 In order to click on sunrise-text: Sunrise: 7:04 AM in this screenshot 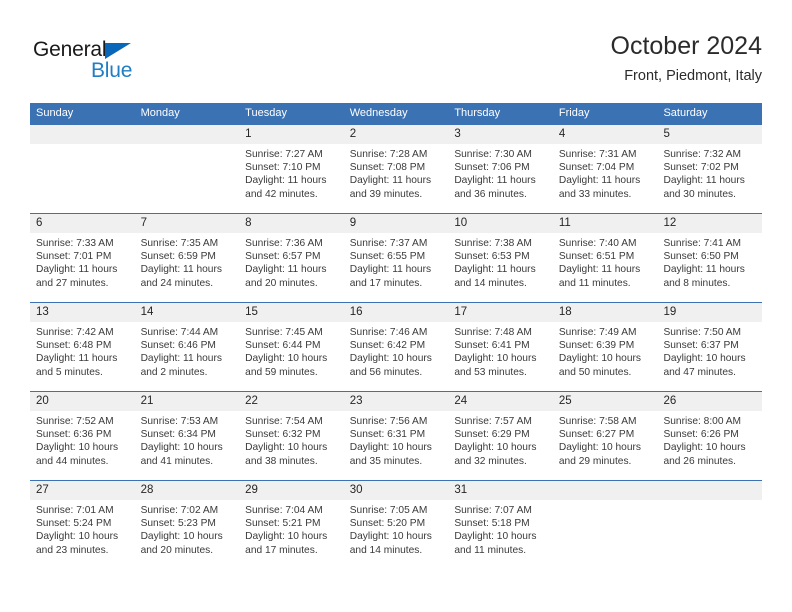, I will do `click(284, 510)`.